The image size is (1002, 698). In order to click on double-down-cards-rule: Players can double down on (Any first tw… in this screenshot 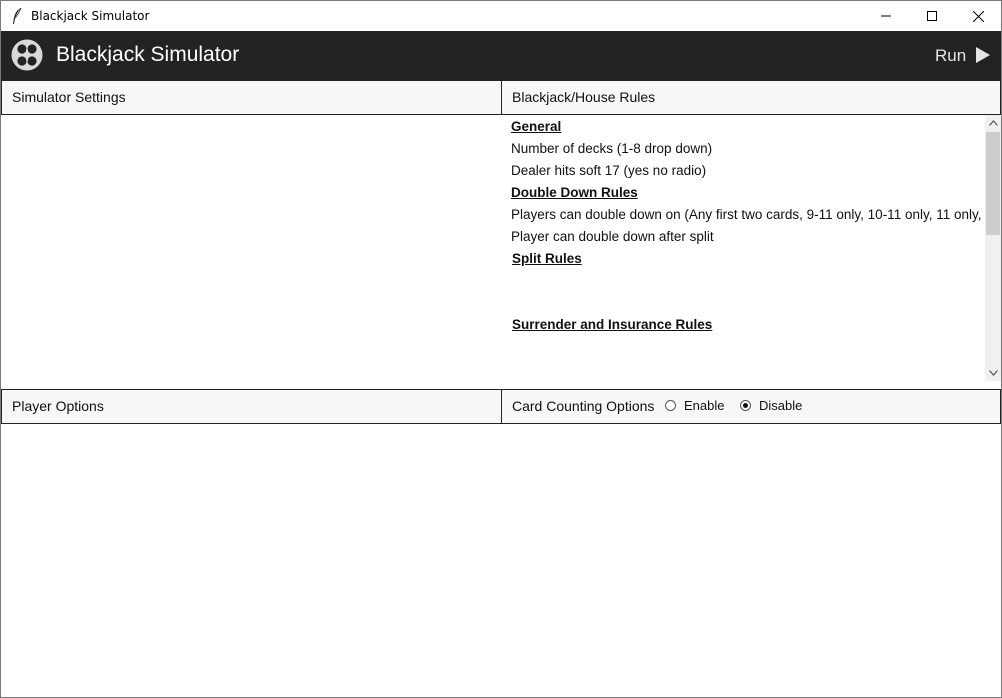, I will do `click(746, 214)`.